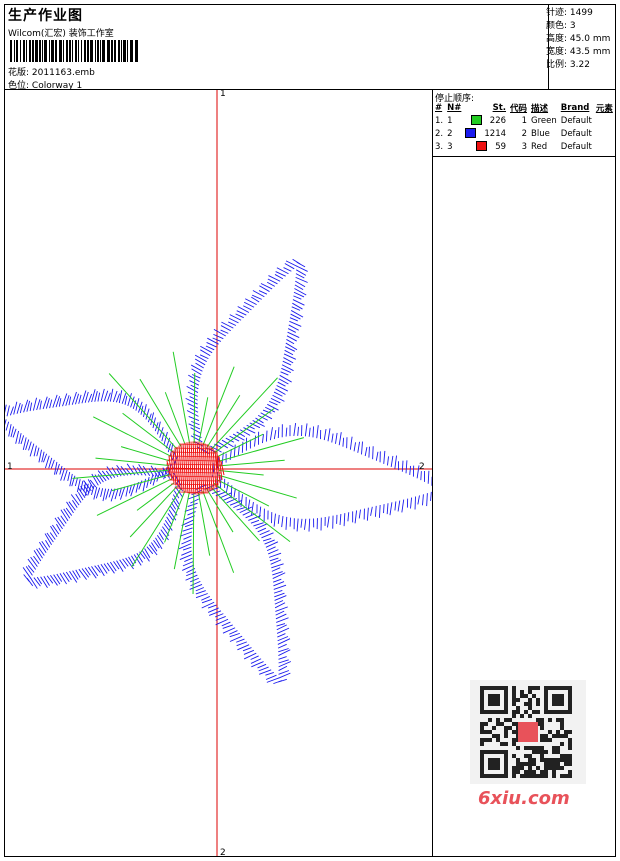 Image resolution: width=620 pixels, height=861 pixels. I want to click on stat-stitches: 针迹: 1499, so click(569, 11).